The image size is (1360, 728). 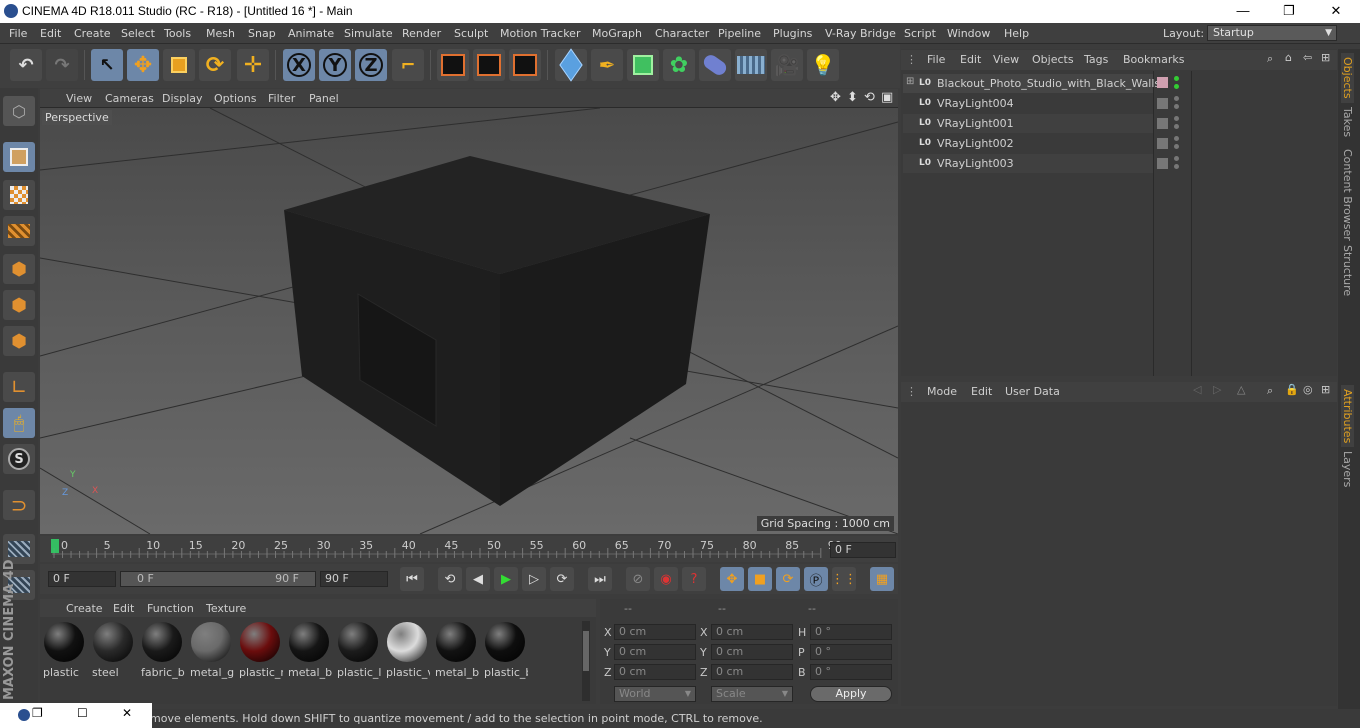 What do you see at coordinates (170, 608) in the screenshot?
I see `material-menu-function: Function` at bounding box center [170, 608].